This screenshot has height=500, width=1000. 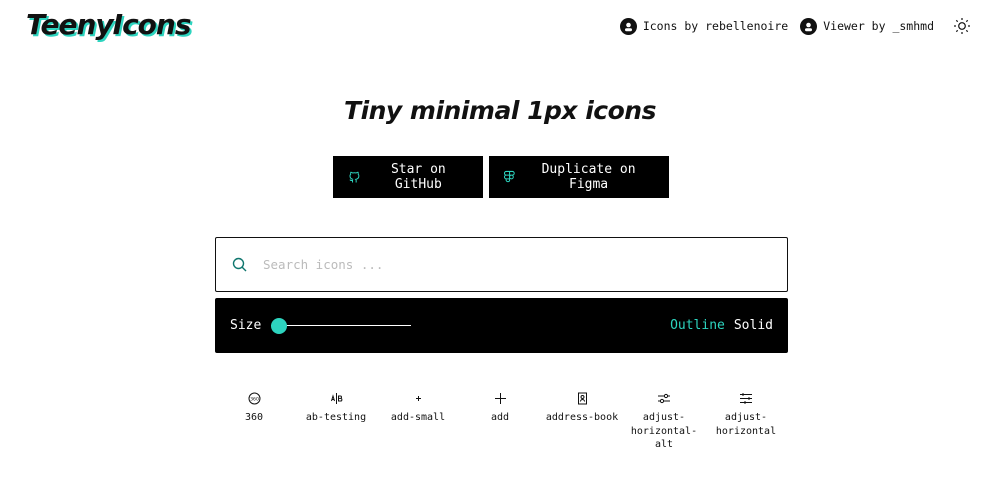 I want to click on slider-thumb, so click(x=279, y=325).